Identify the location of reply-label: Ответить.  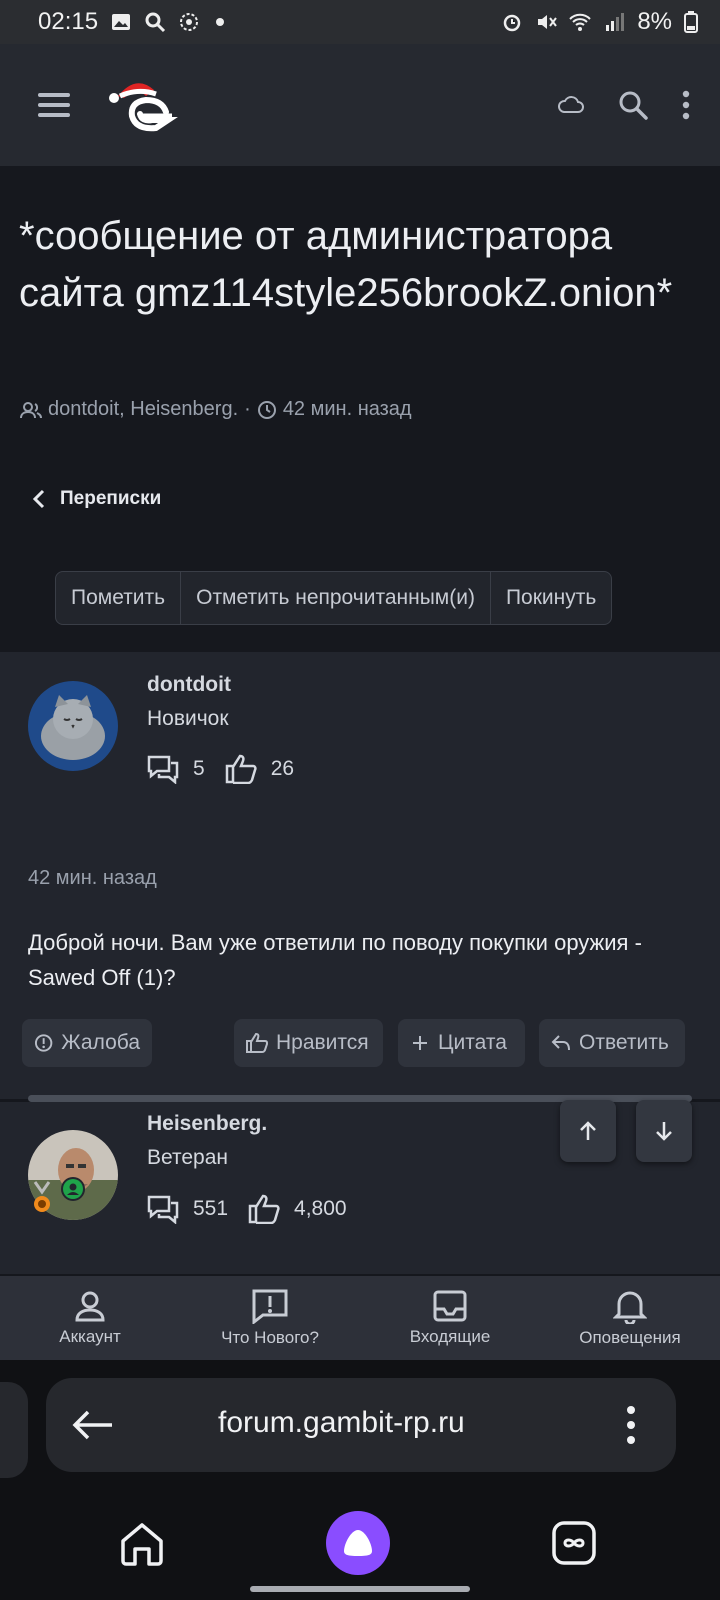
(624, 1042).